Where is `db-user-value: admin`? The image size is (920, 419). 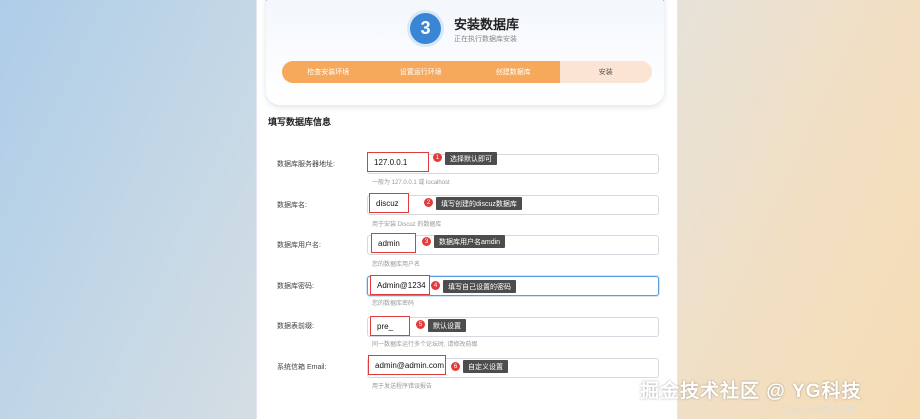
db-user-value: admin is located at coordinates (393, 243).